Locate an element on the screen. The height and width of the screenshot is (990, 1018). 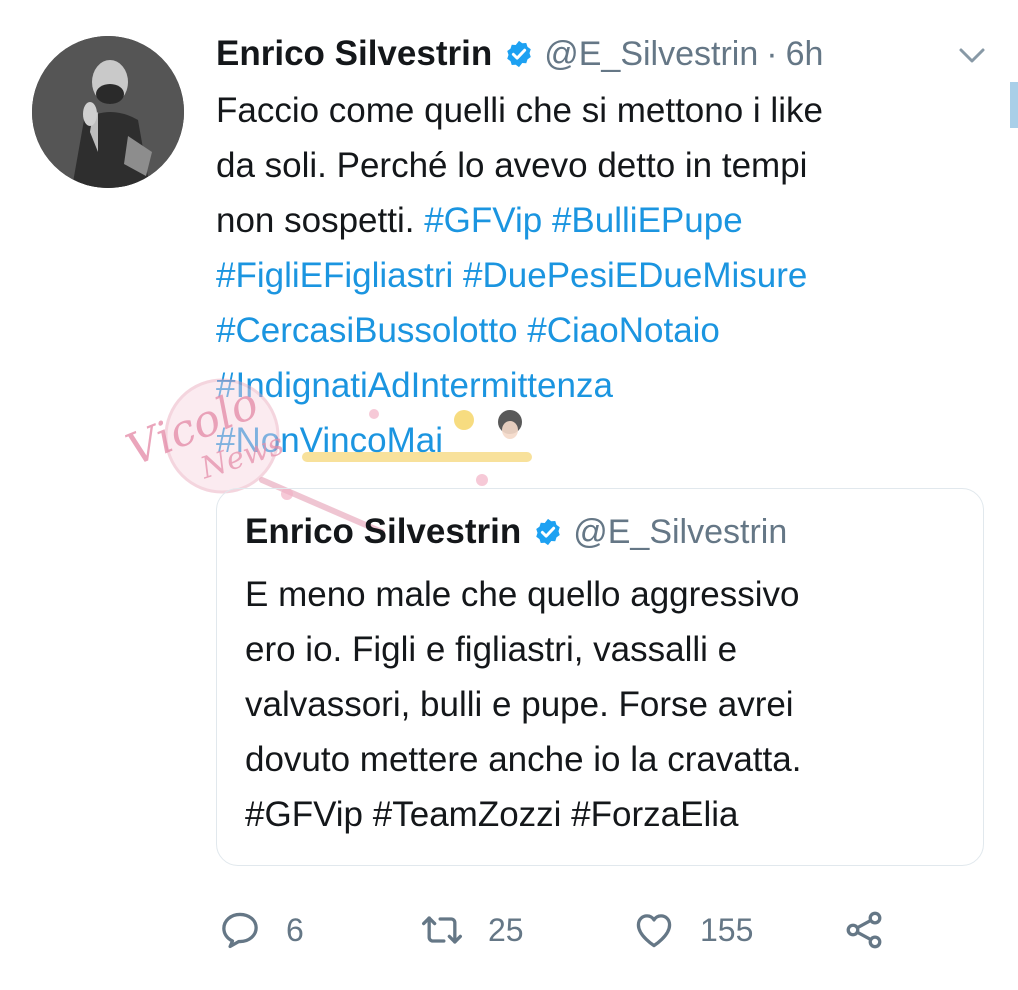
author-handle: @E_Silvestrin is located at coordinates (651, 54).